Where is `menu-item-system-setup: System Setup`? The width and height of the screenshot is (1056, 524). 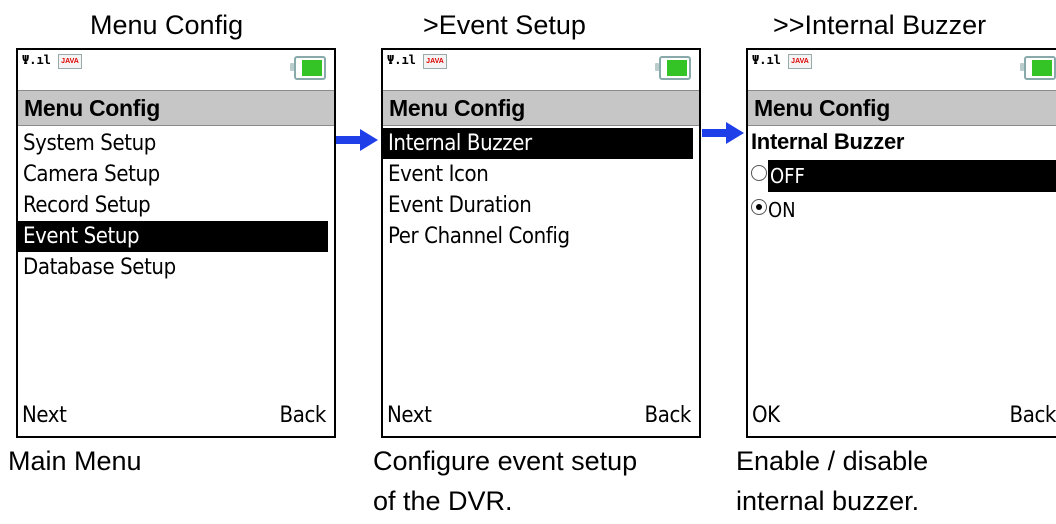
menu-item-system-setup: System Setup is located at coordinates (176, 143).